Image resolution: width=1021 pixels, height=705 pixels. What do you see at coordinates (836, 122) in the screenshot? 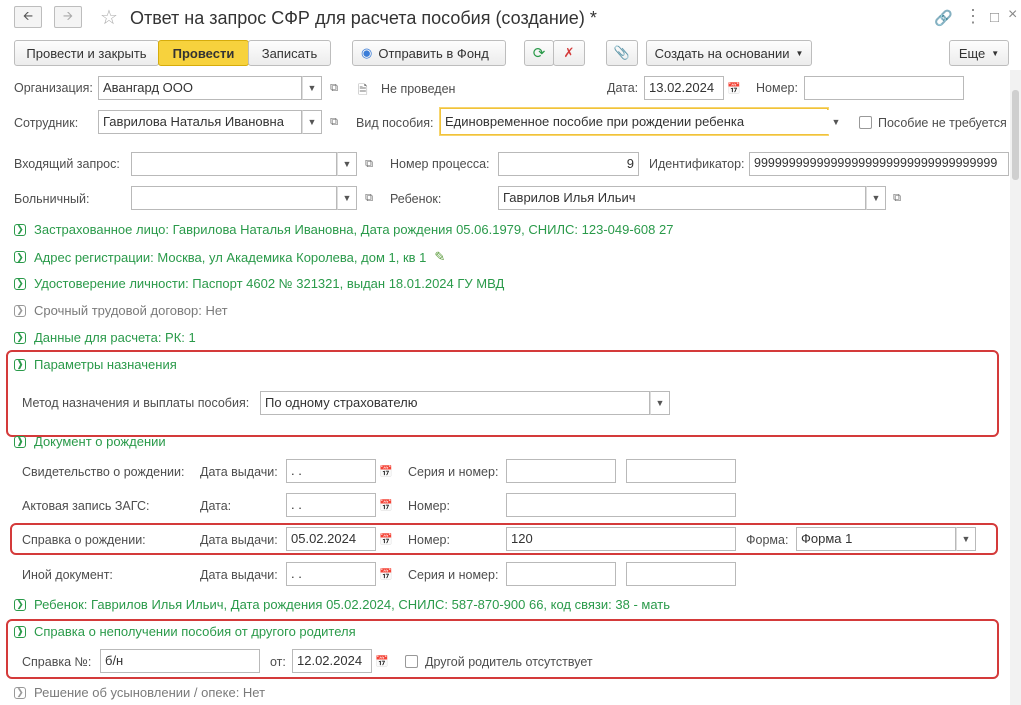
I see `benefit-type-dropdown: ▼` at bounding box center [836, 122].